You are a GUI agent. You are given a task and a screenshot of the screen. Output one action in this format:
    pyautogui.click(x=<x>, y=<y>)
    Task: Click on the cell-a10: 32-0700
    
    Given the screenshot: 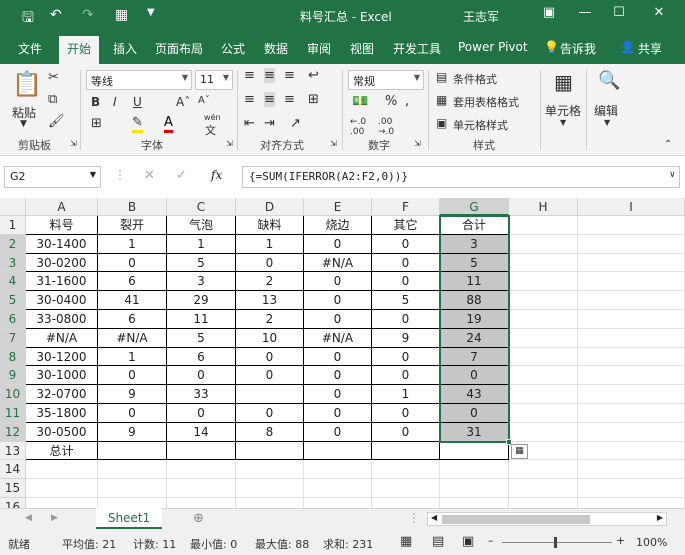 What is the action you would take?
    pyautogui.click(x=62, y=394)
    